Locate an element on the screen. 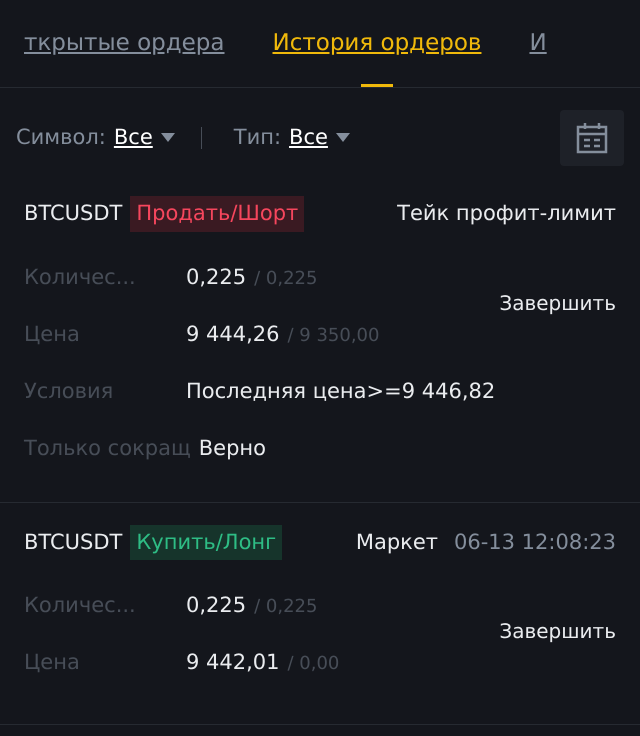  field-value: 9 442,01 is located at coordinates (233, 662).